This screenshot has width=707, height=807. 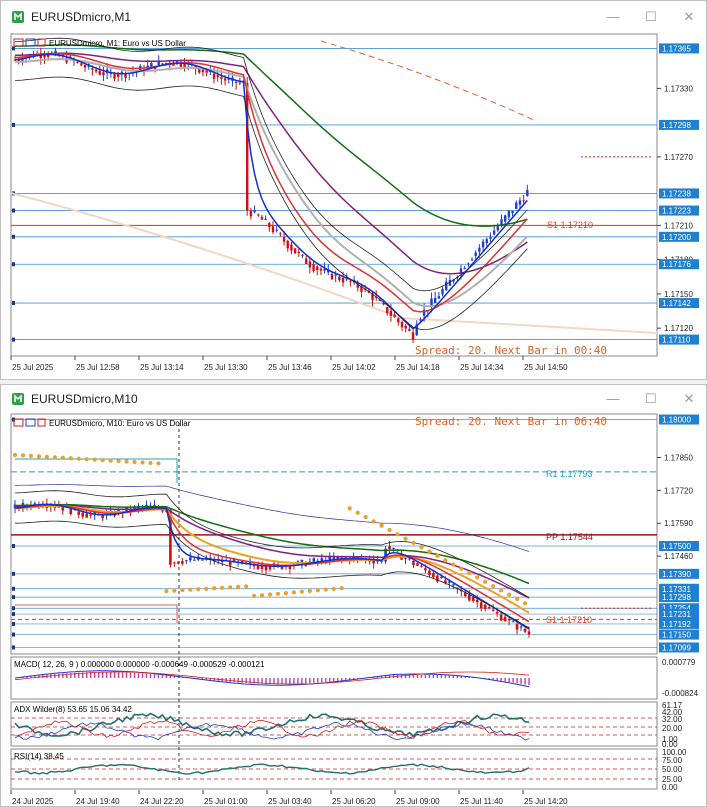 I want to click on mt-app-icon, so click(x=18, y=17).